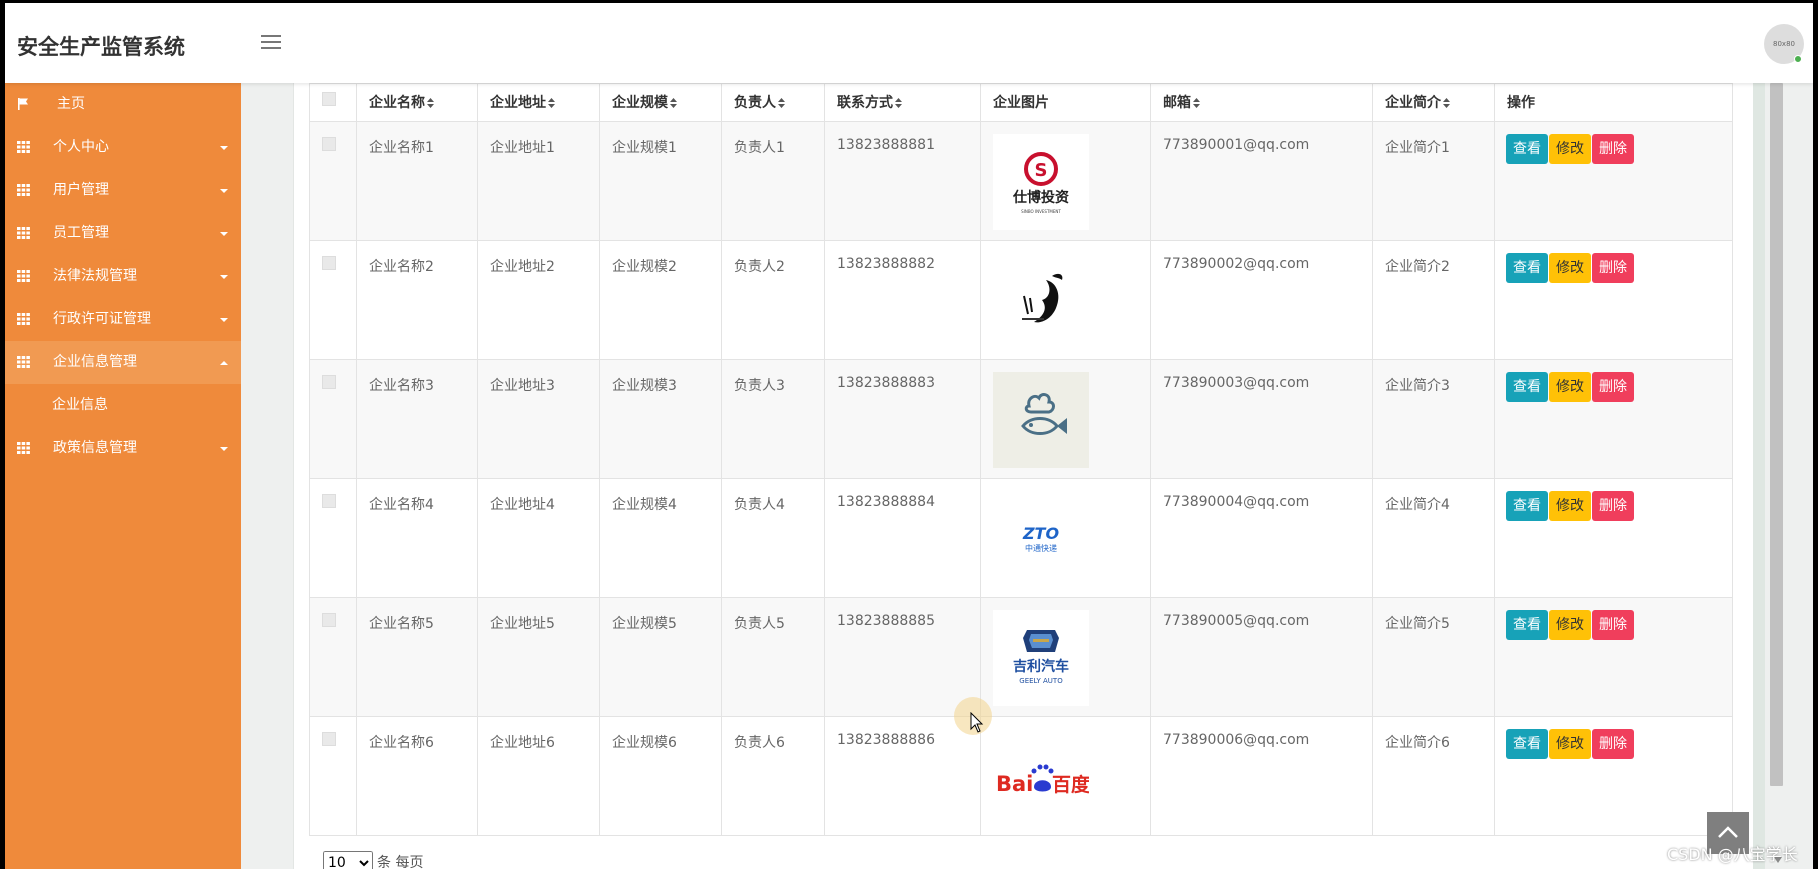 The image size is (1818, 869). What do you see at coordinates (660, 657) in the screenshot?
I see `company-scale: 企业规模5` at bounding box center [660, 657].